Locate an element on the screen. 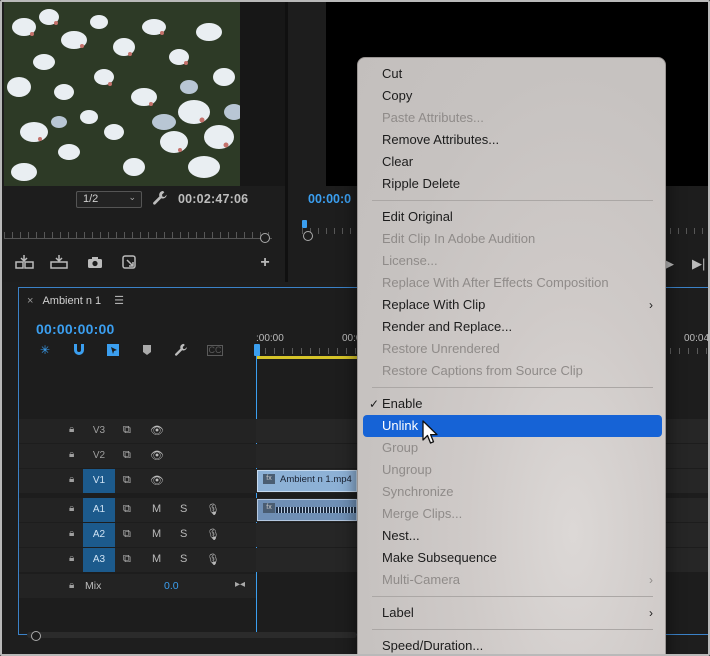 The width and height of the screenshot is (710, 656). timeline-zoom-handle is located at coordinates (36, 636).